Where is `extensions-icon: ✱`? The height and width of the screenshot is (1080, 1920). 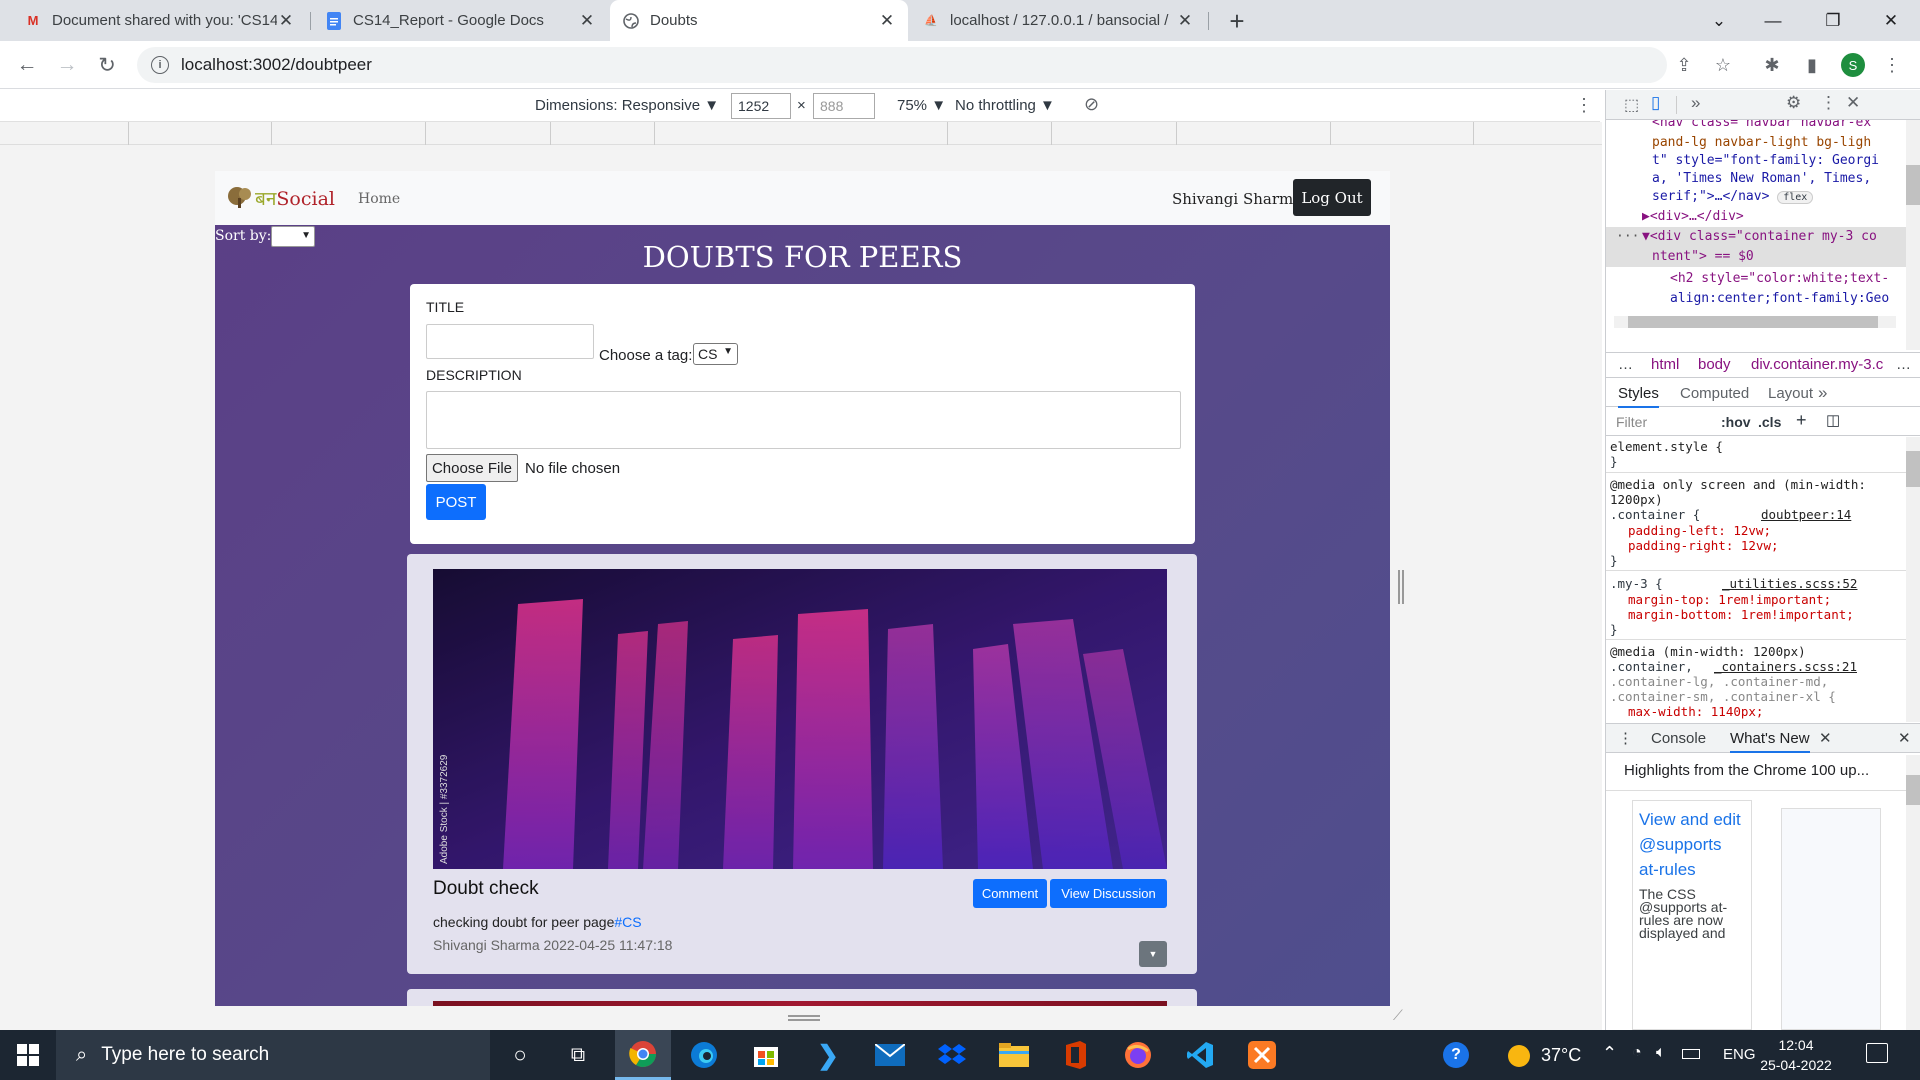
extensions-icon: ✱ is located at coordinates (1772, 65).